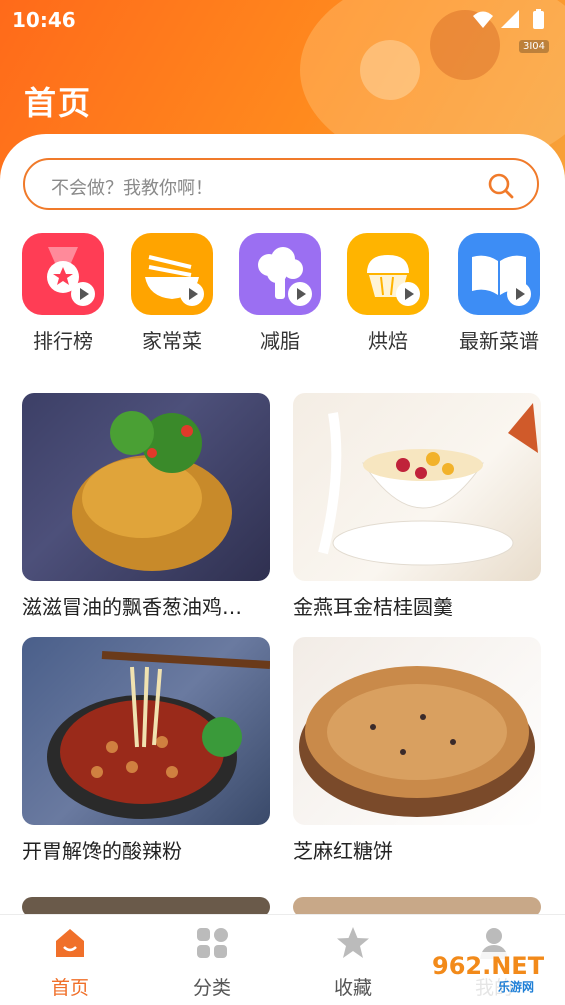 The height and width of the screenshot is (1005, 565). I want to click on category-home-cooking: 家常菜, so click(172, 293).